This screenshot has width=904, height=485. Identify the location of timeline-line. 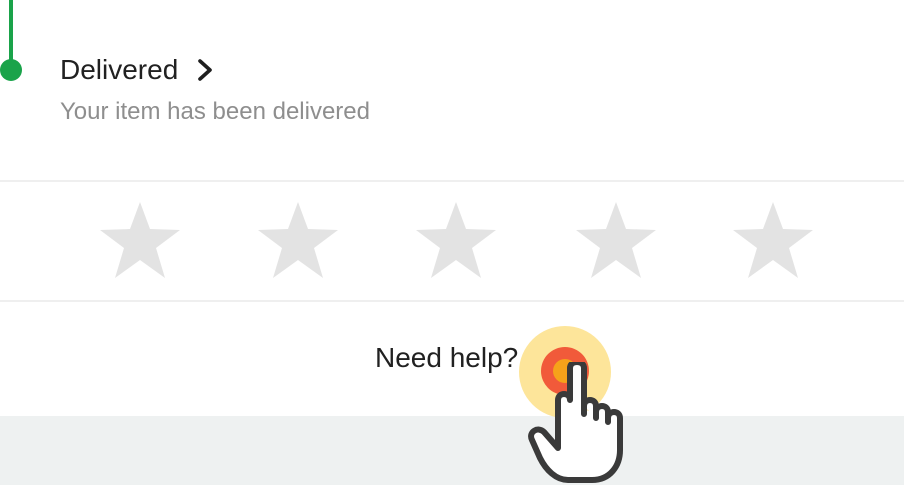
(11, 34).